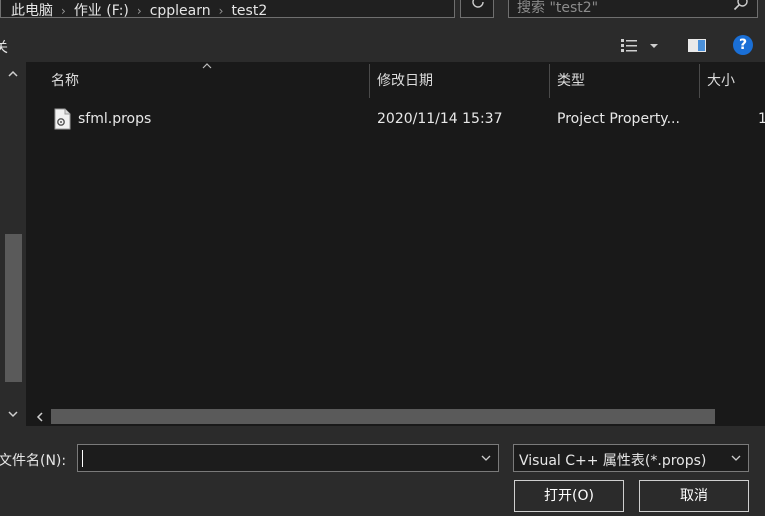 The height and width of the screenshot is (516, 765). Describe the element at coordinates (13, 74) in the screenshot. I see `chevron-up-icon` at that location.